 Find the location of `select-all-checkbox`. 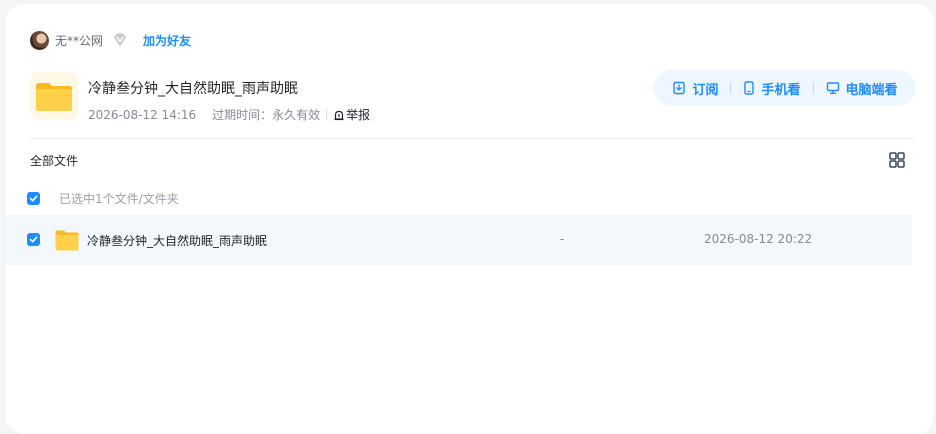

select-all-checkbox is located at coordinates (33, 198).